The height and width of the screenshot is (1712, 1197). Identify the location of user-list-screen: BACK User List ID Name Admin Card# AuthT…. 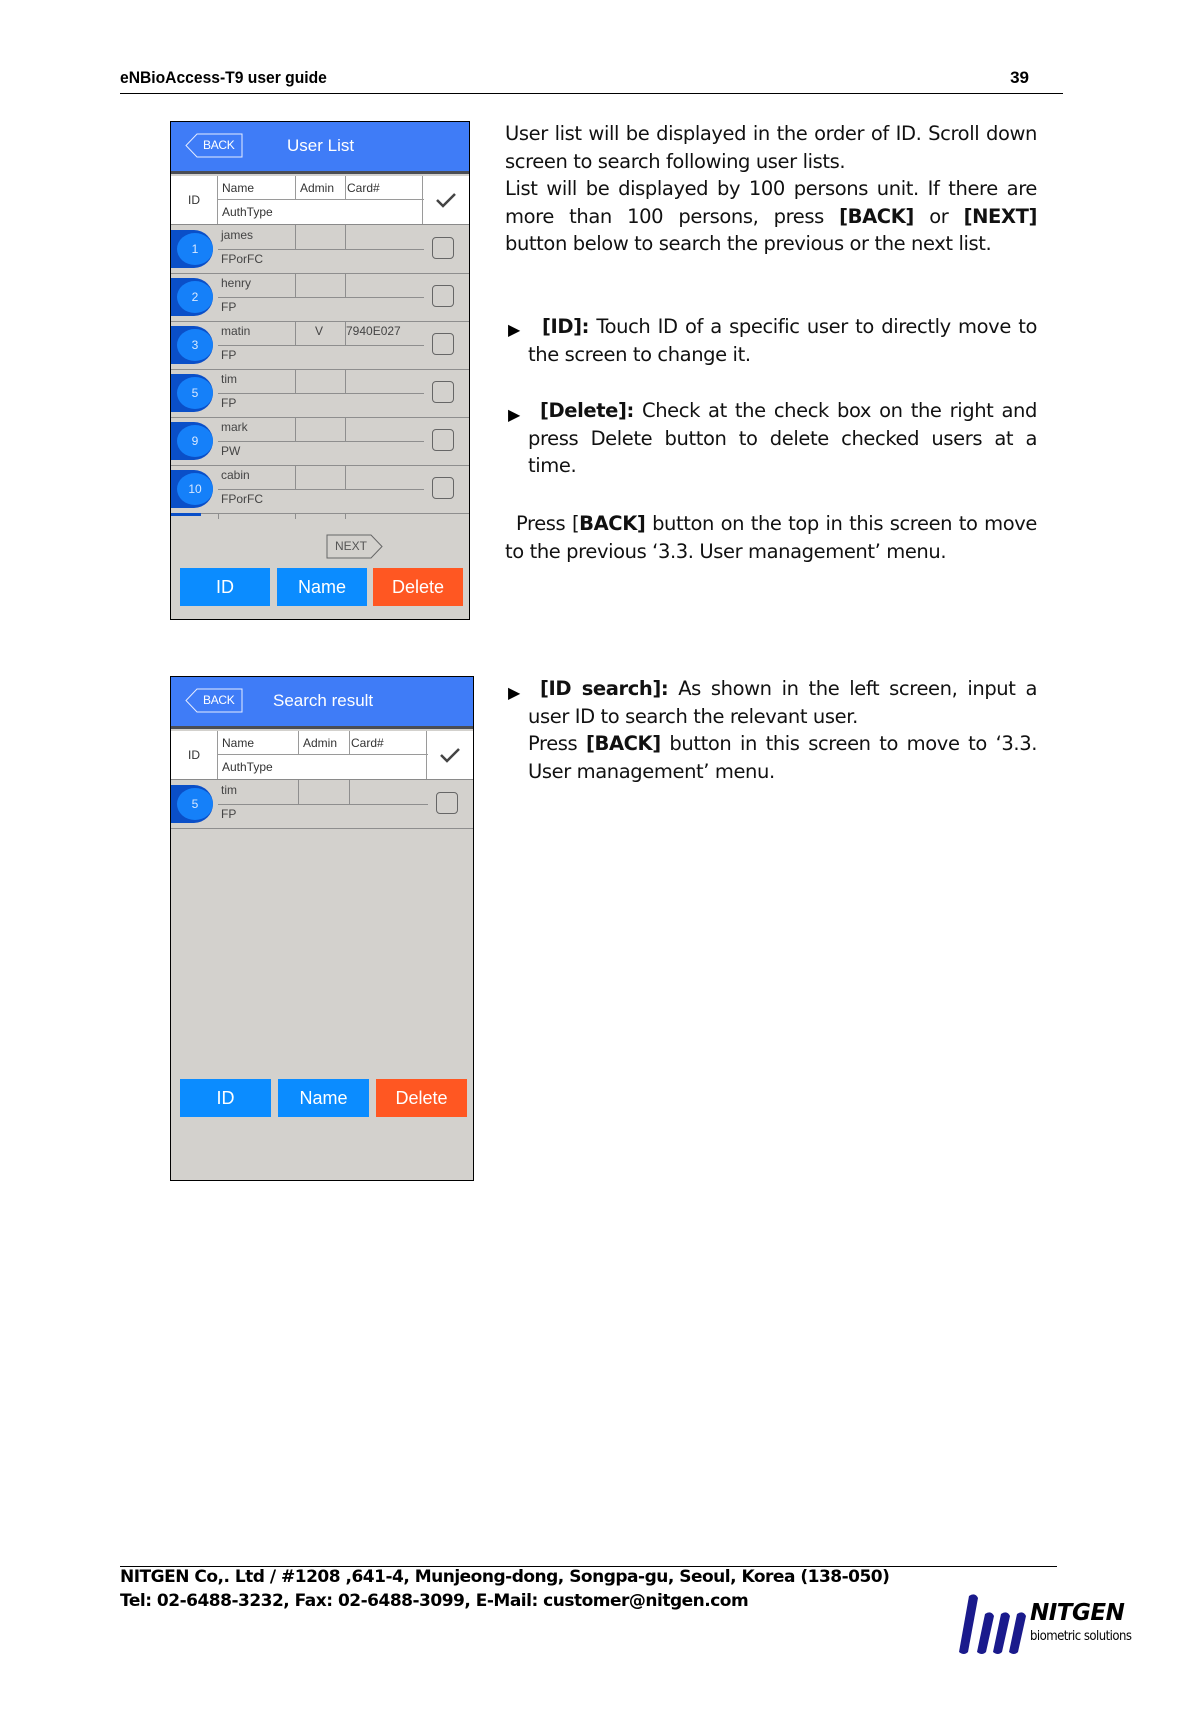
(320, 370).